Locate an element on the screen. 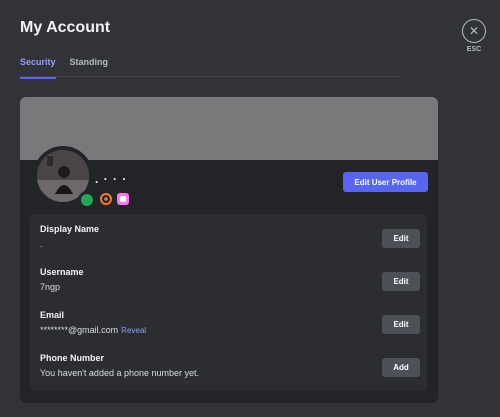 Image resolution: width=500 pixels, height=417 pixels. reveal-email-link: Reveal is located at coordinates (133, 330).